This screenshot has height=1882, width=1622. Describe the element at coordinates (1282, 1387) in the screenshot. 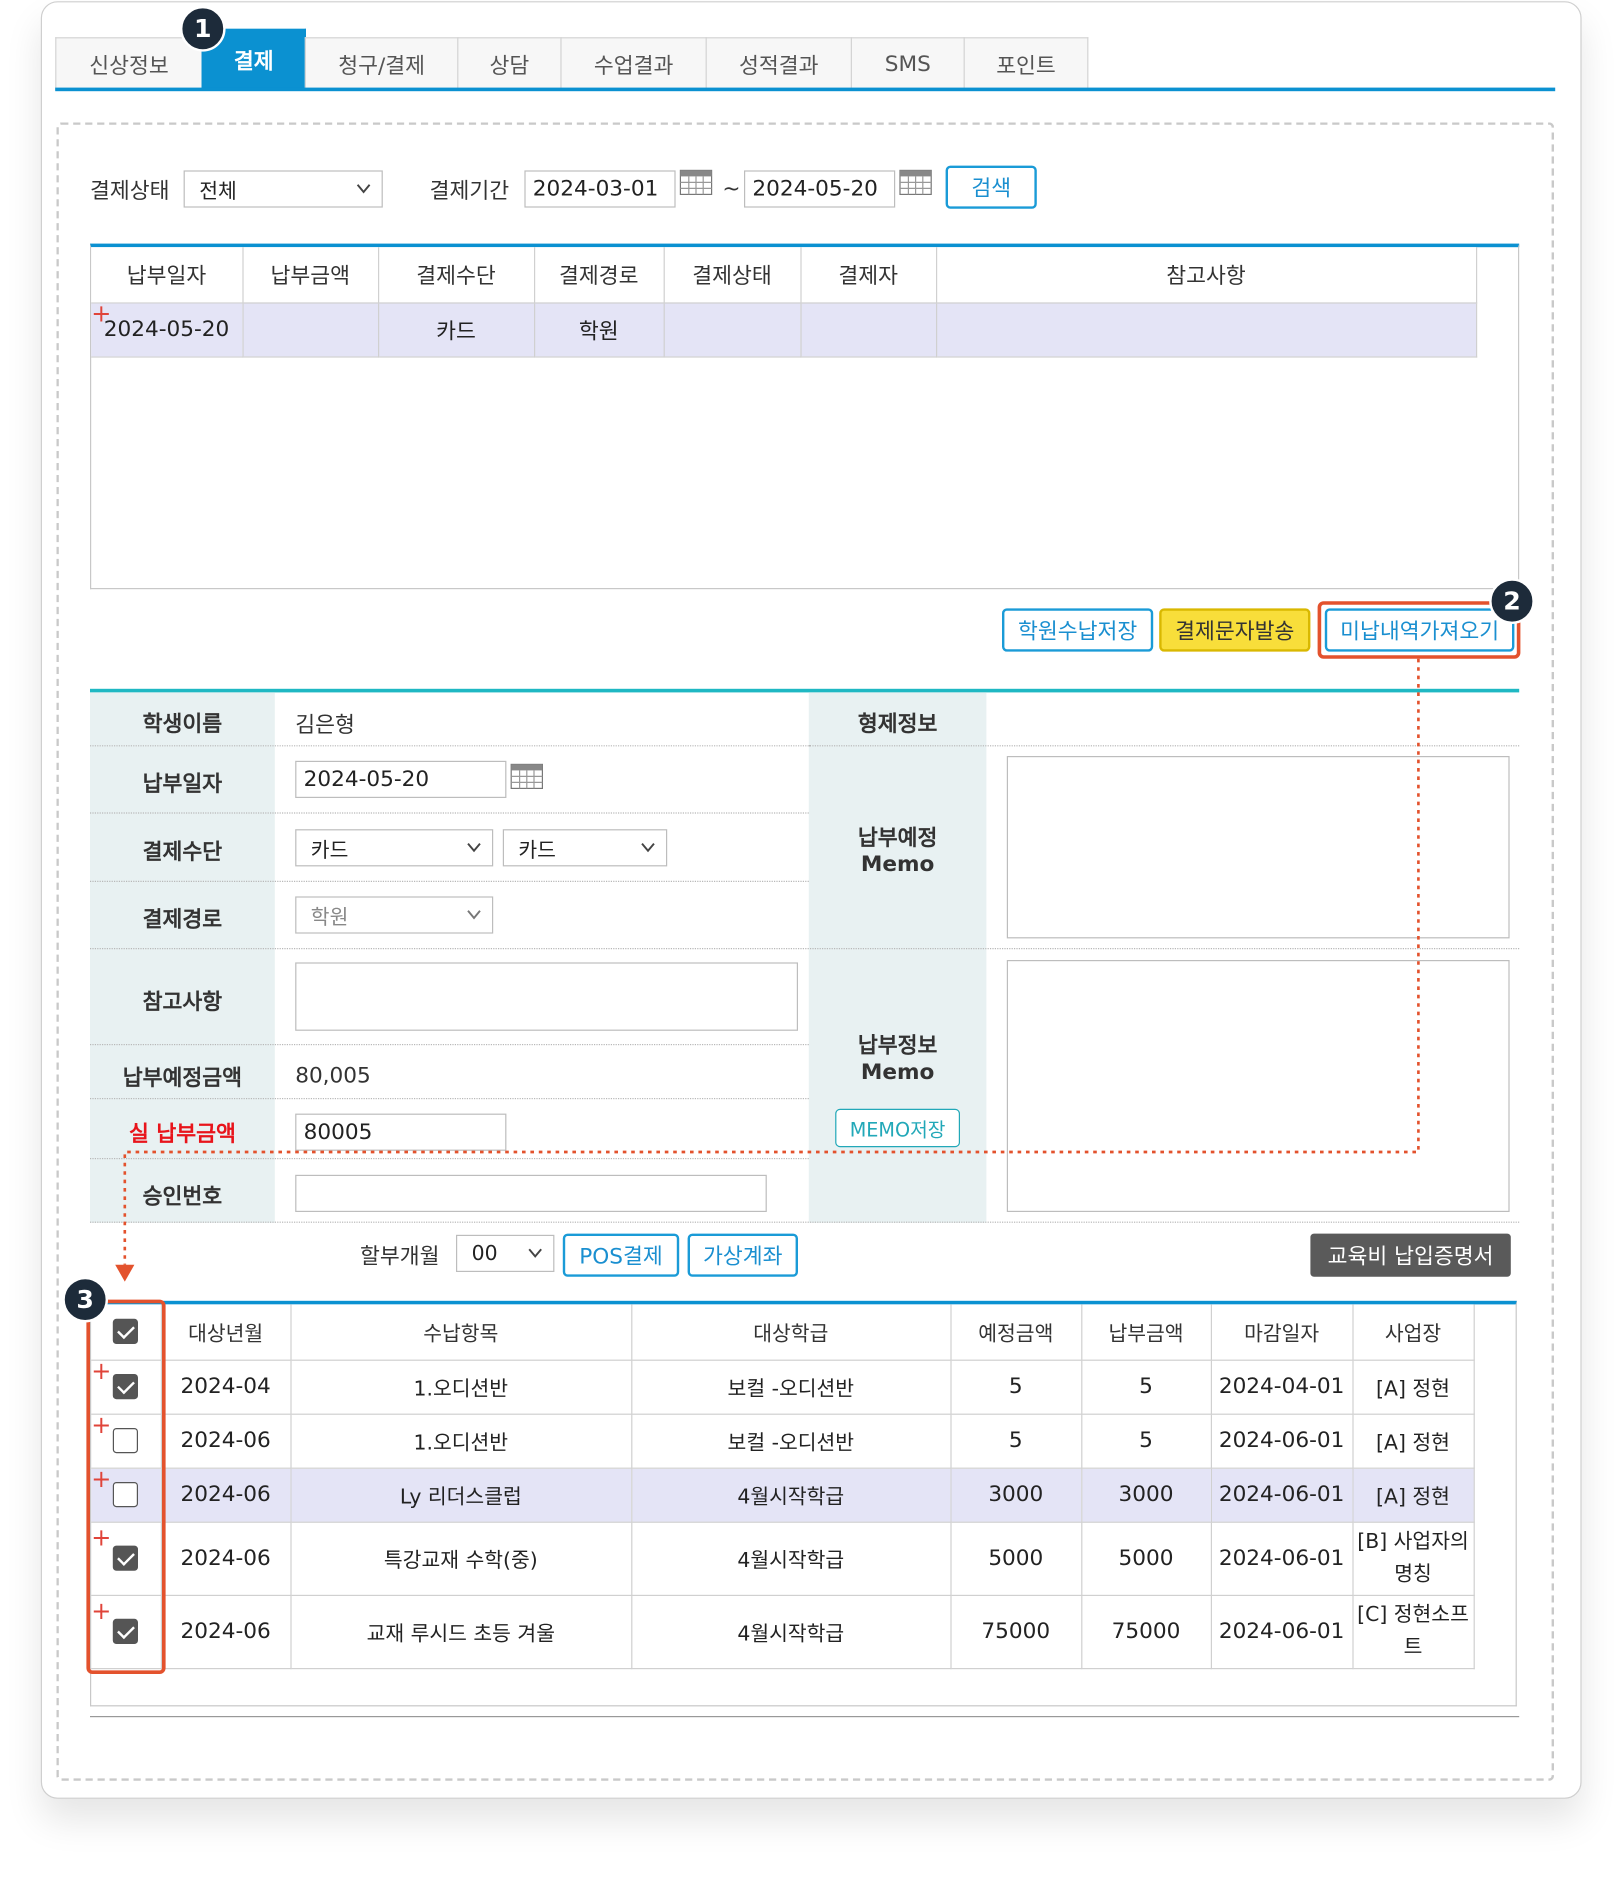

I see `cell-due: 2024-04-01` at that location.